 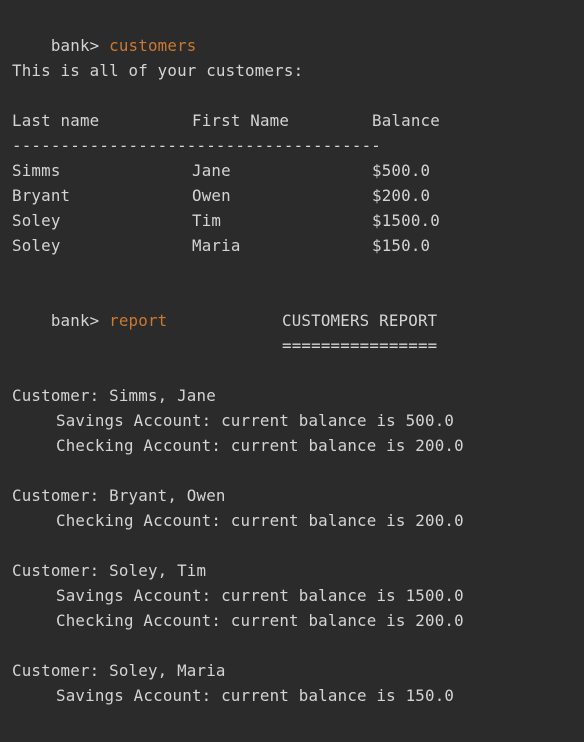 I want to click on cell-balance: $500.0, so click(x=401, y=170).